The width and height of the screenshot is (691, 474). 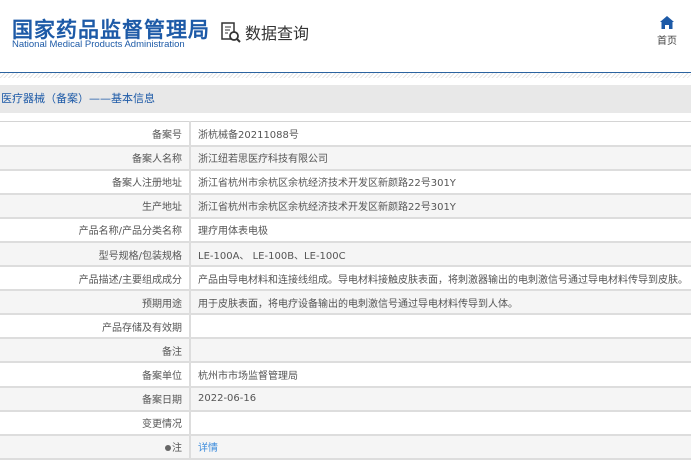 I want to click on table-row: 生产地址 浙江省杭州市余杭区余杭经济技术开发区新颜路22号301Y, so click(x=345, y=206).